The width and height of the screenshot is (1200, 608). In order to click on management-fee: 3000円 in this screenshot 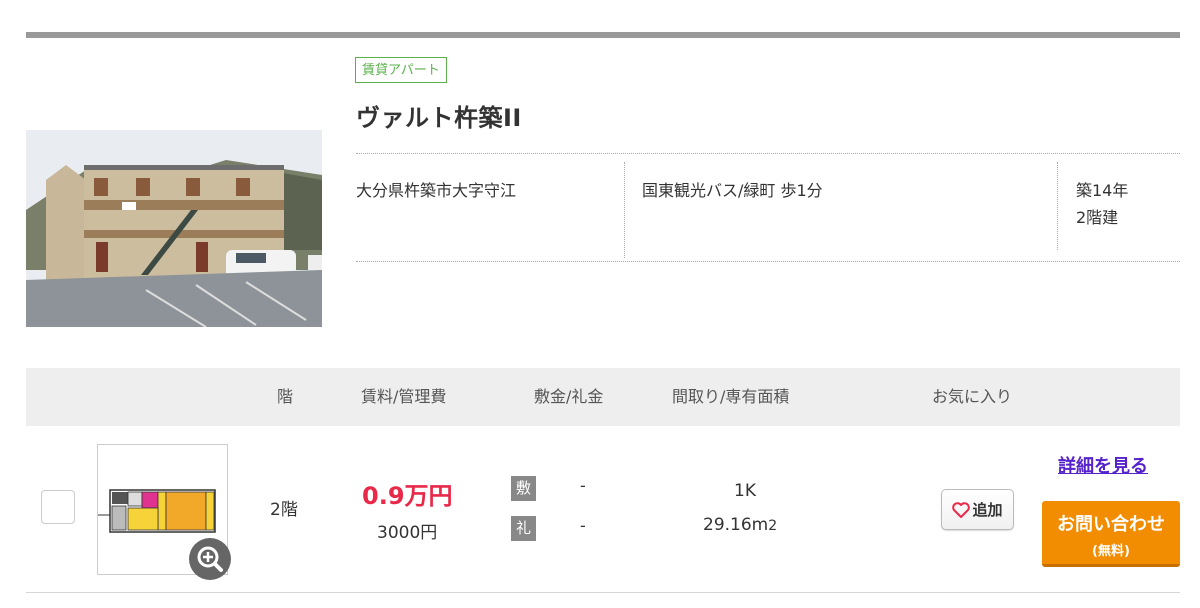, I will do `click(407, 533)`.